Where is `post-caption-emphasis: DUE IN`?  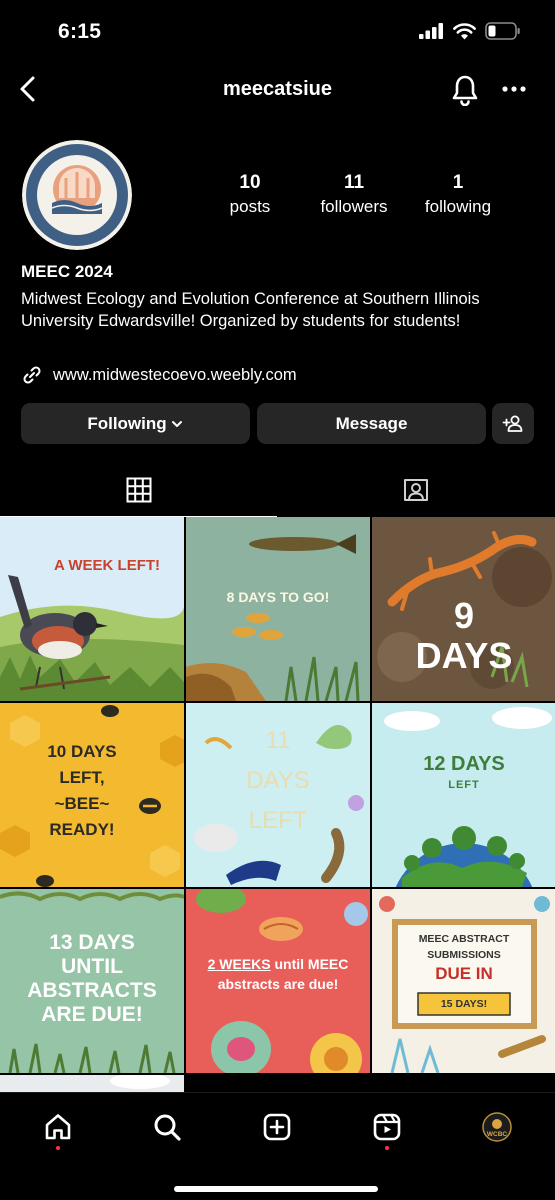
post-caption-emphasis: DUE IN is located at coordinates (464, 973).